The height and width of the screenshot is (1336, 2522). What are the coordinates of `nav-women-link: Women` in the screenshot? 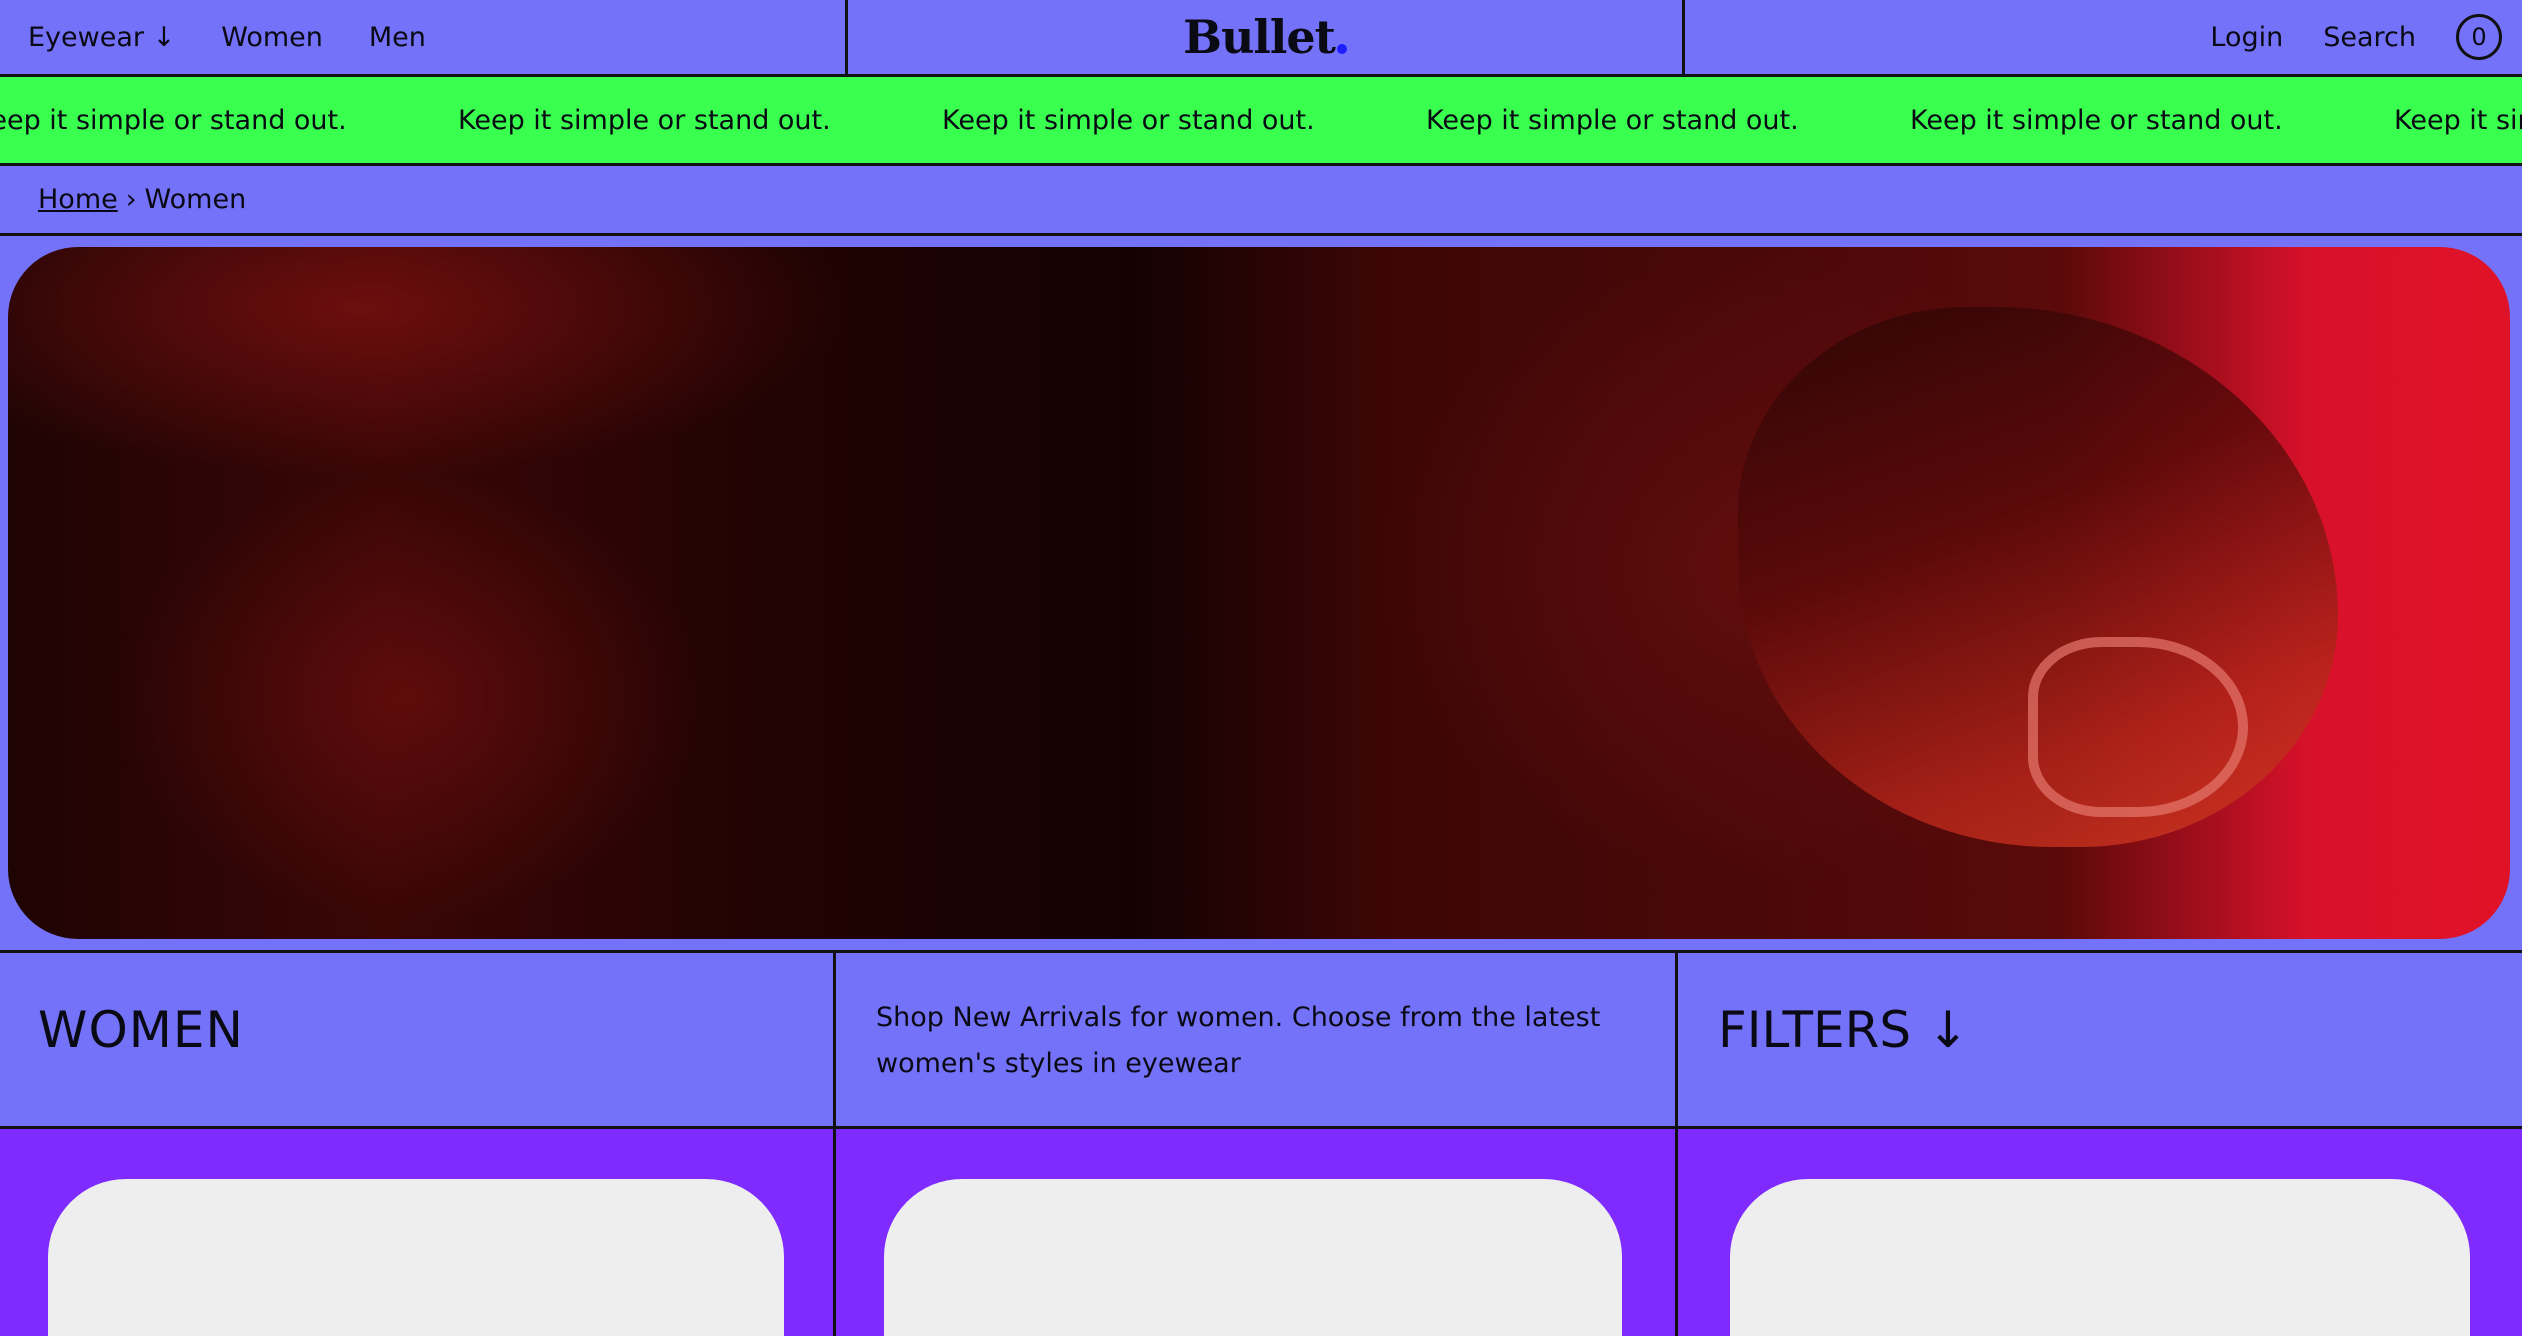 It's located at (272, 37).